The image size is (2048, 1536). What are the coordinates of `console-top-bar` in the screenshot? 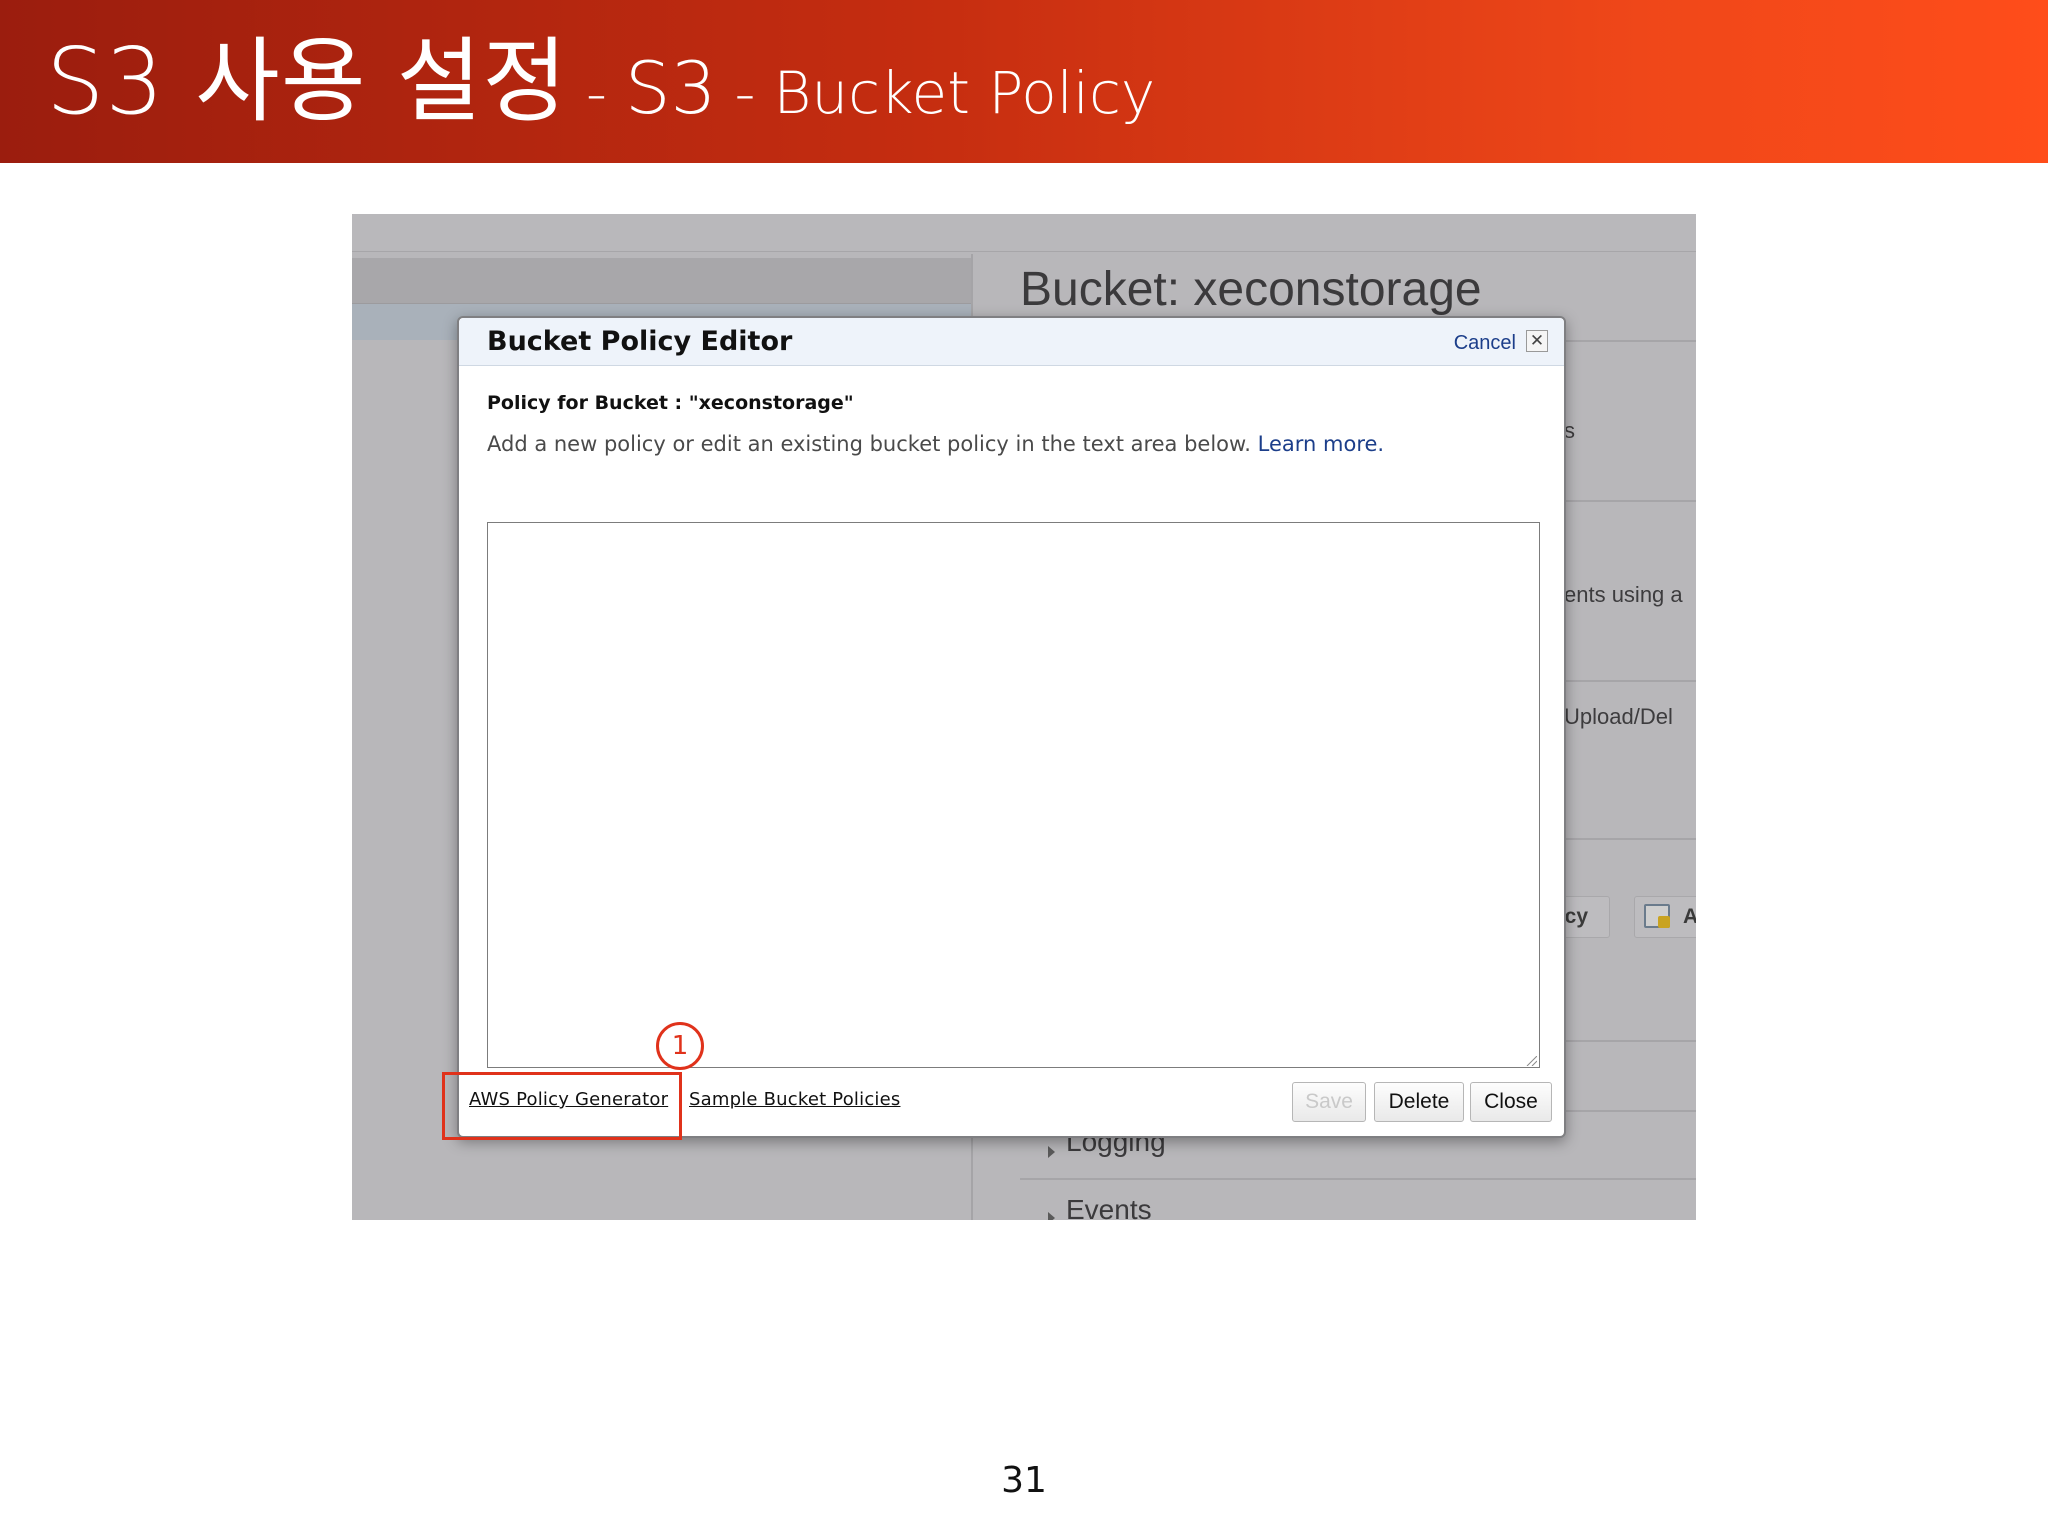 It's located at (1024, 233).